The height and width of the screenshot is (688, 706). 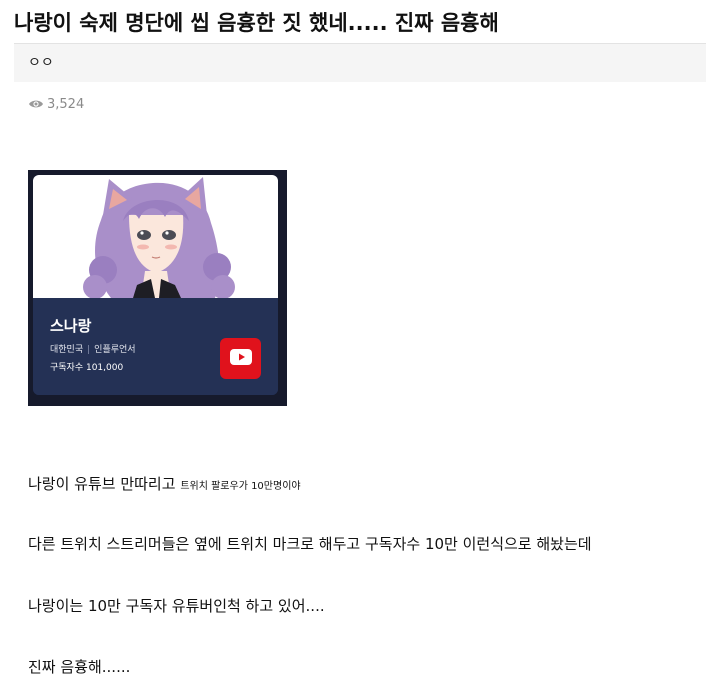 What do you see at coordinates (115, 350) in the screenshot?
I see `channel-category: 인플루언서` at bounding box center [115, 350].